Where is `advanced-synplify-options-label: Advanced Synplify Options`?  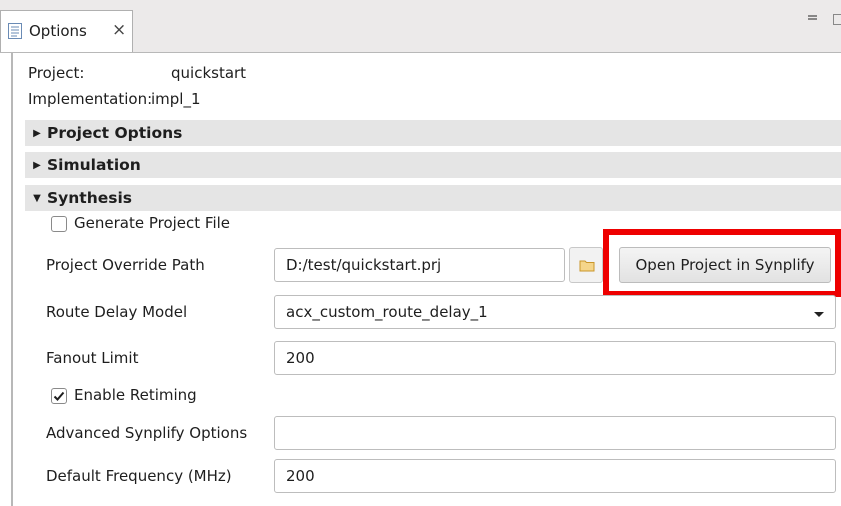
advanced-synplify-options-label: Advanced Synplify Options is located at coordinates (147, 433).